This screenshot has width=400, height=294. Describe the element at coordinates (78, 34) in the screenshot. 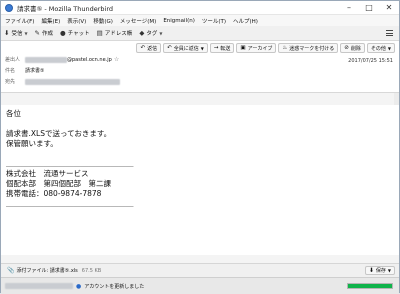

I see `chat-label: チャット` at that location.